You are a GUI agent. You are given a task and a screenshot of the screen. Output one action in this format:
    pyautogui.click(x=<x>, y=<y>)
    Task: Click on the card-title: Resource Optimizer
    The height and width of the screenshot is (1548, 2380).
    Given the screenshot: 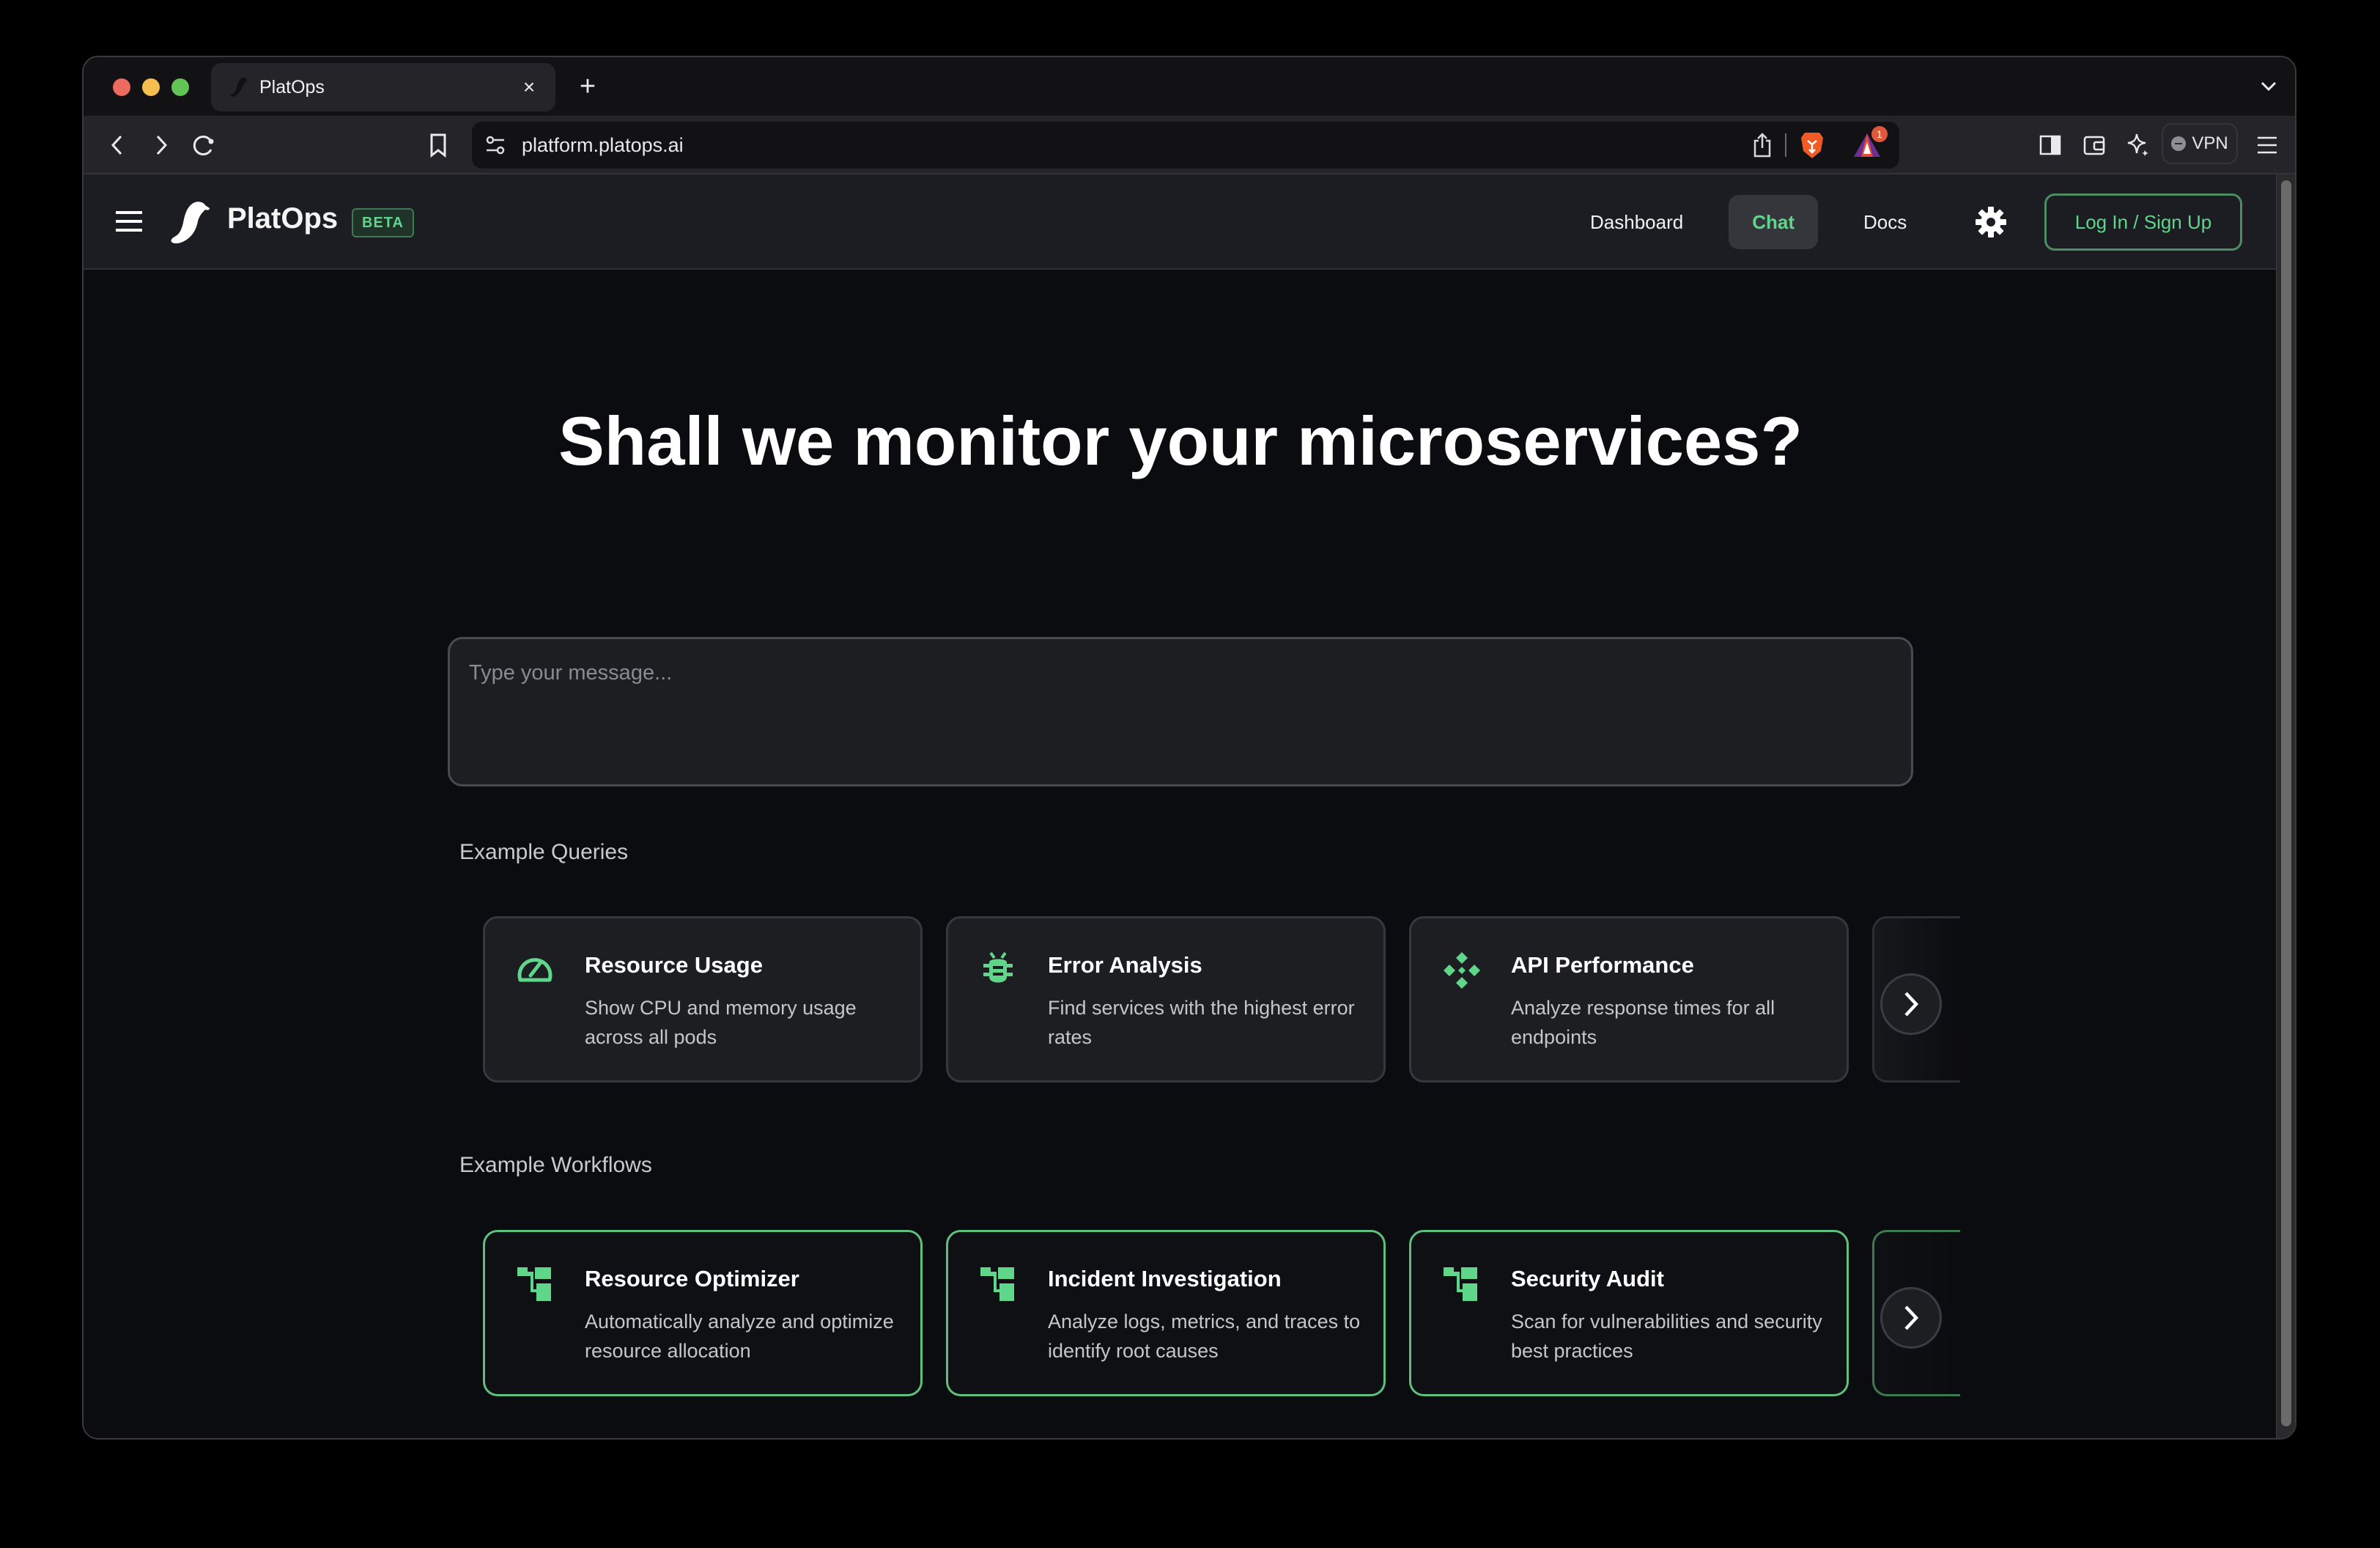 What is the action you would take?
    pyautogui.click(x=692, y=1278)
    